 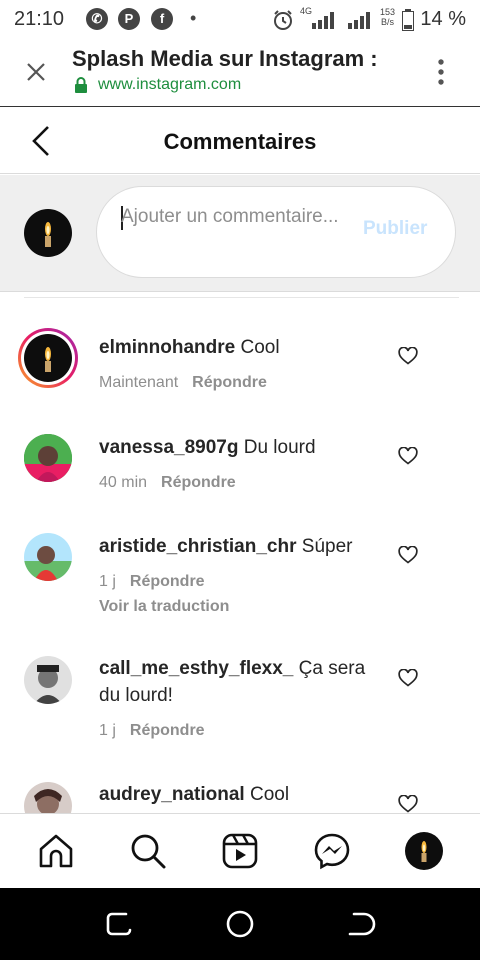 I want to click on page-title: Commentaires, so click(x=240, y=141).